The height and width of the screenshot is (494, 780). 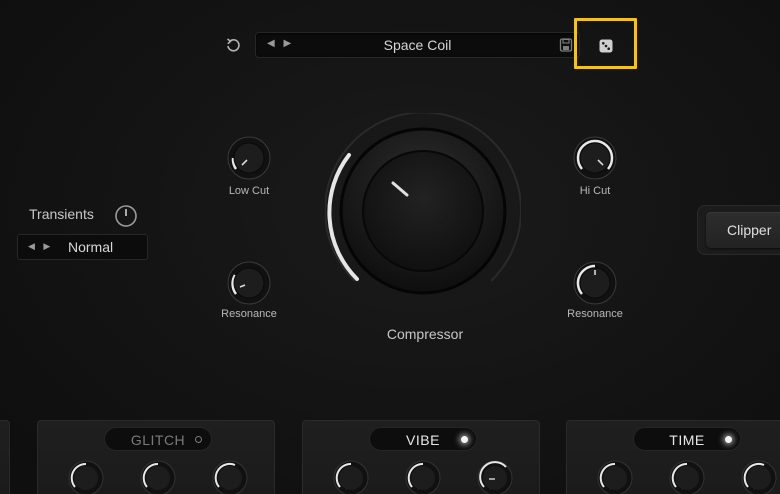 I want to click on time-toggle: TIME, so click(x=687, y=439).